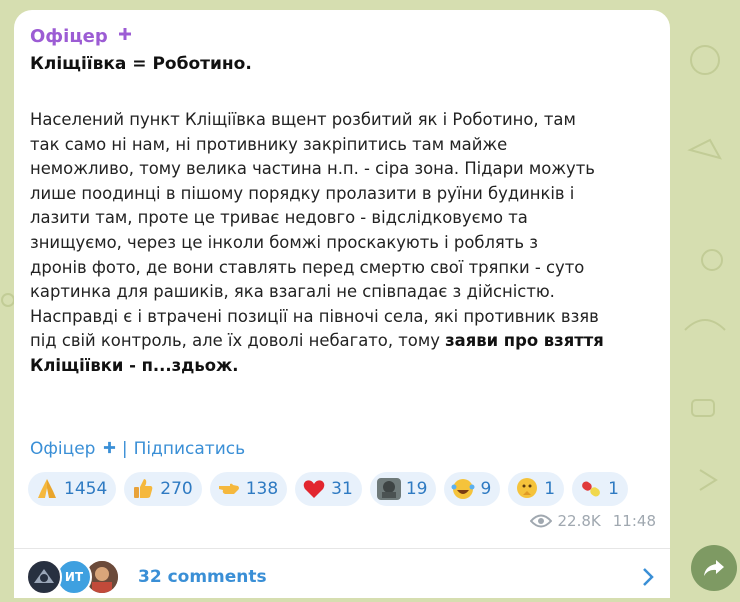  I want to click on reaction-thumbs-up: 270, so click(163, 489).